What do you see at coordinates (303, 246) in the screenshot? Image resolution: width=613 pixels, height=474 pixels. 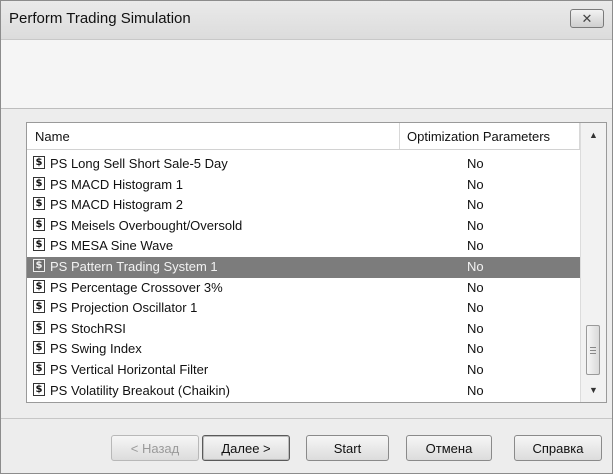 I see `list-item: $ PS MESA Sine Wave No` at bounding box center [303, 246].